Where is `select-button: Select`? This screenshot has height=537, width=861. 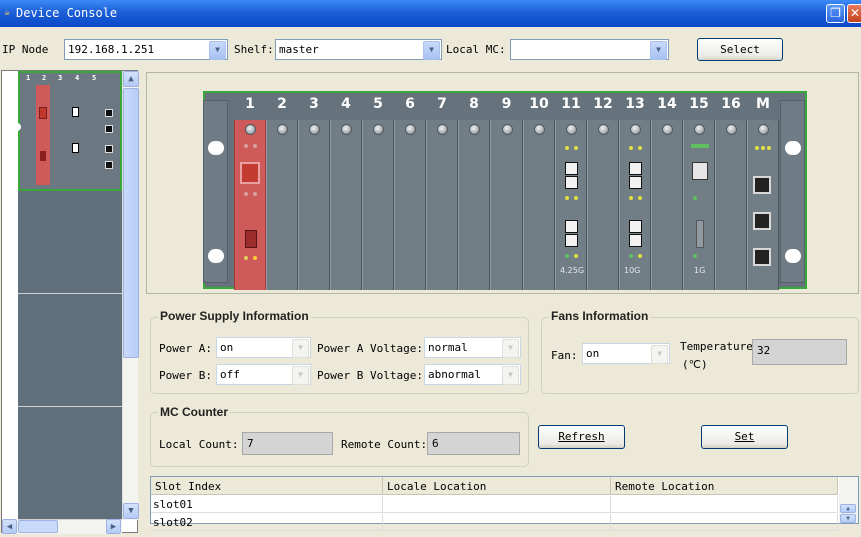 select-button: Select is located at coordinates (740, 49).